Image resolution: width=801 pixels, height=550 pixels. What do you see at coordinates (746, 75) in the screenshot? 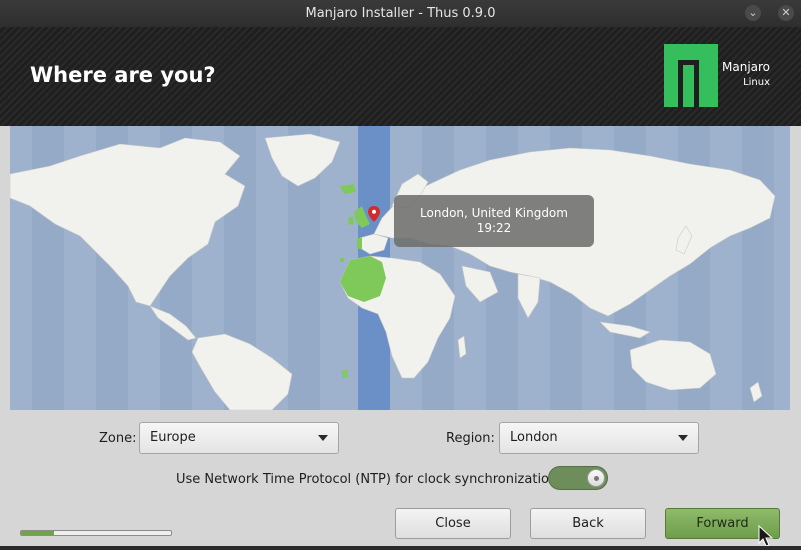
I see `logo-text: Manjaro Linux` at bounding box center [746, 75].